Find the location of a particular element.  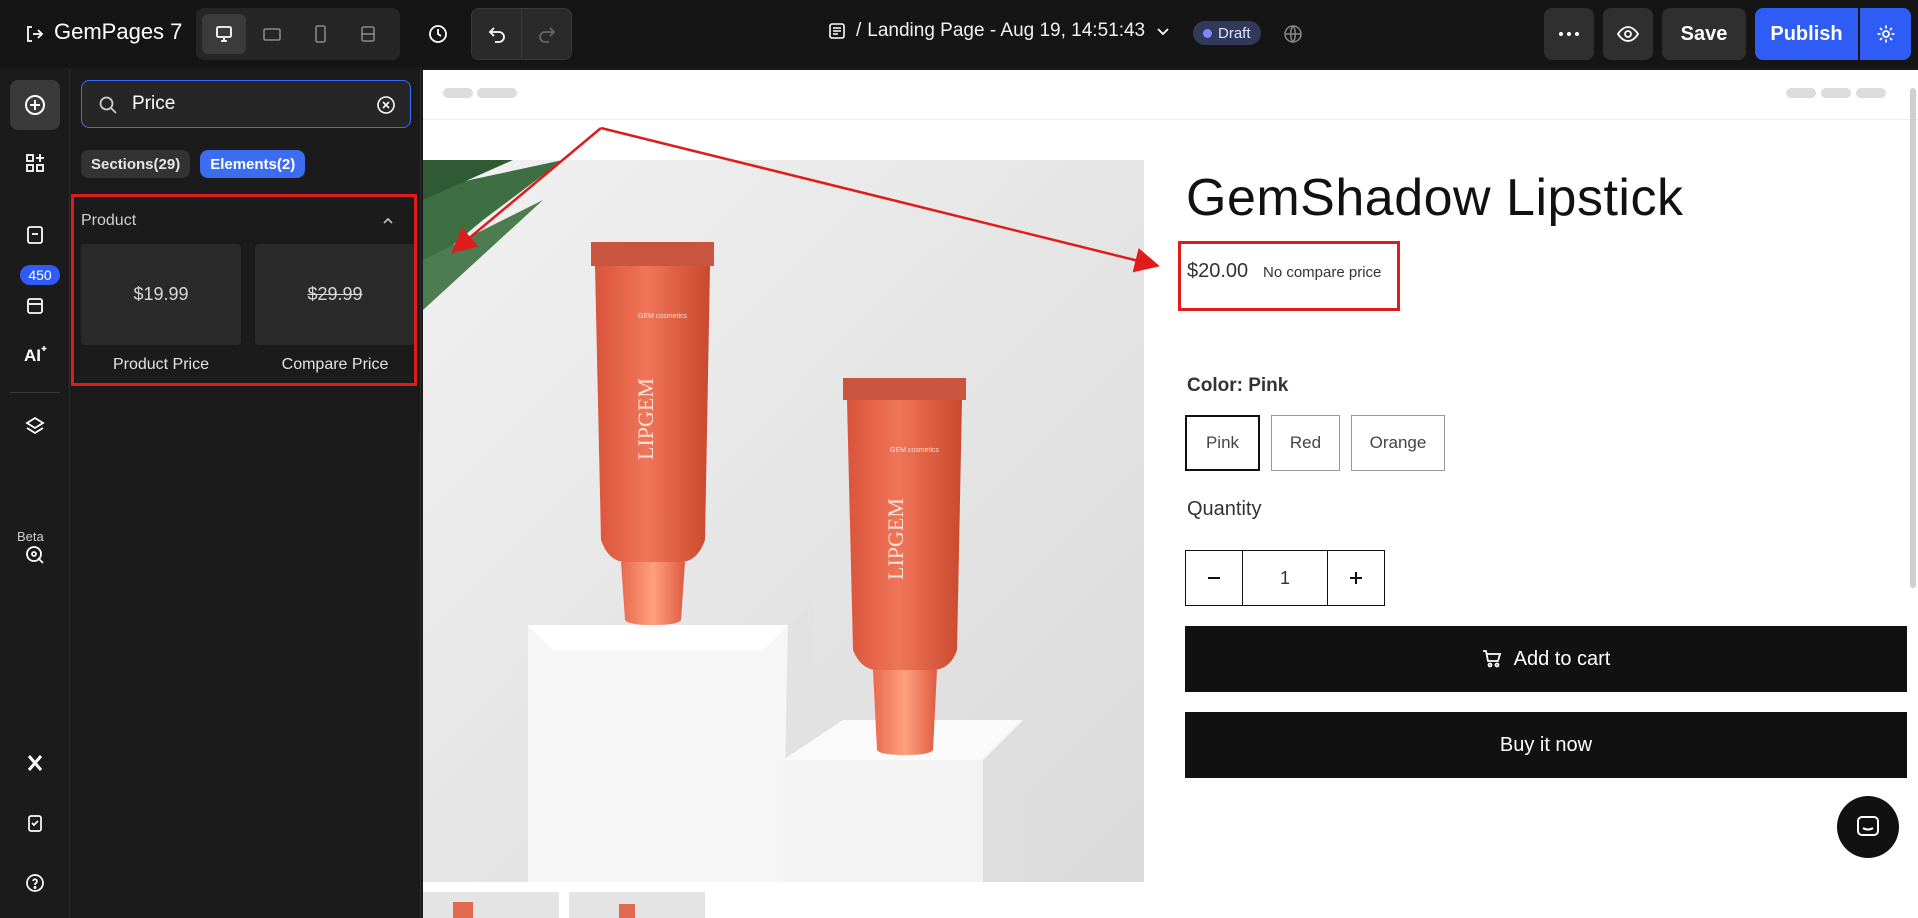

more-icon is located at coordinates (1569, 34).